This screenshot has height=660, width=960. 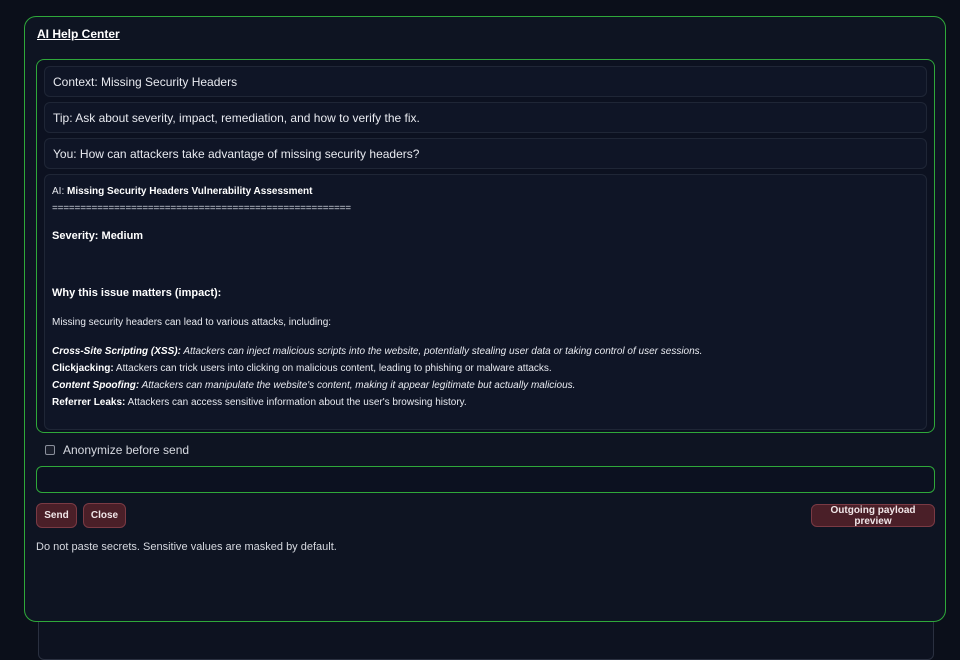 I want to click on ai-why-heading: Why this issue matters (impact):, so click(x=137, y=293).